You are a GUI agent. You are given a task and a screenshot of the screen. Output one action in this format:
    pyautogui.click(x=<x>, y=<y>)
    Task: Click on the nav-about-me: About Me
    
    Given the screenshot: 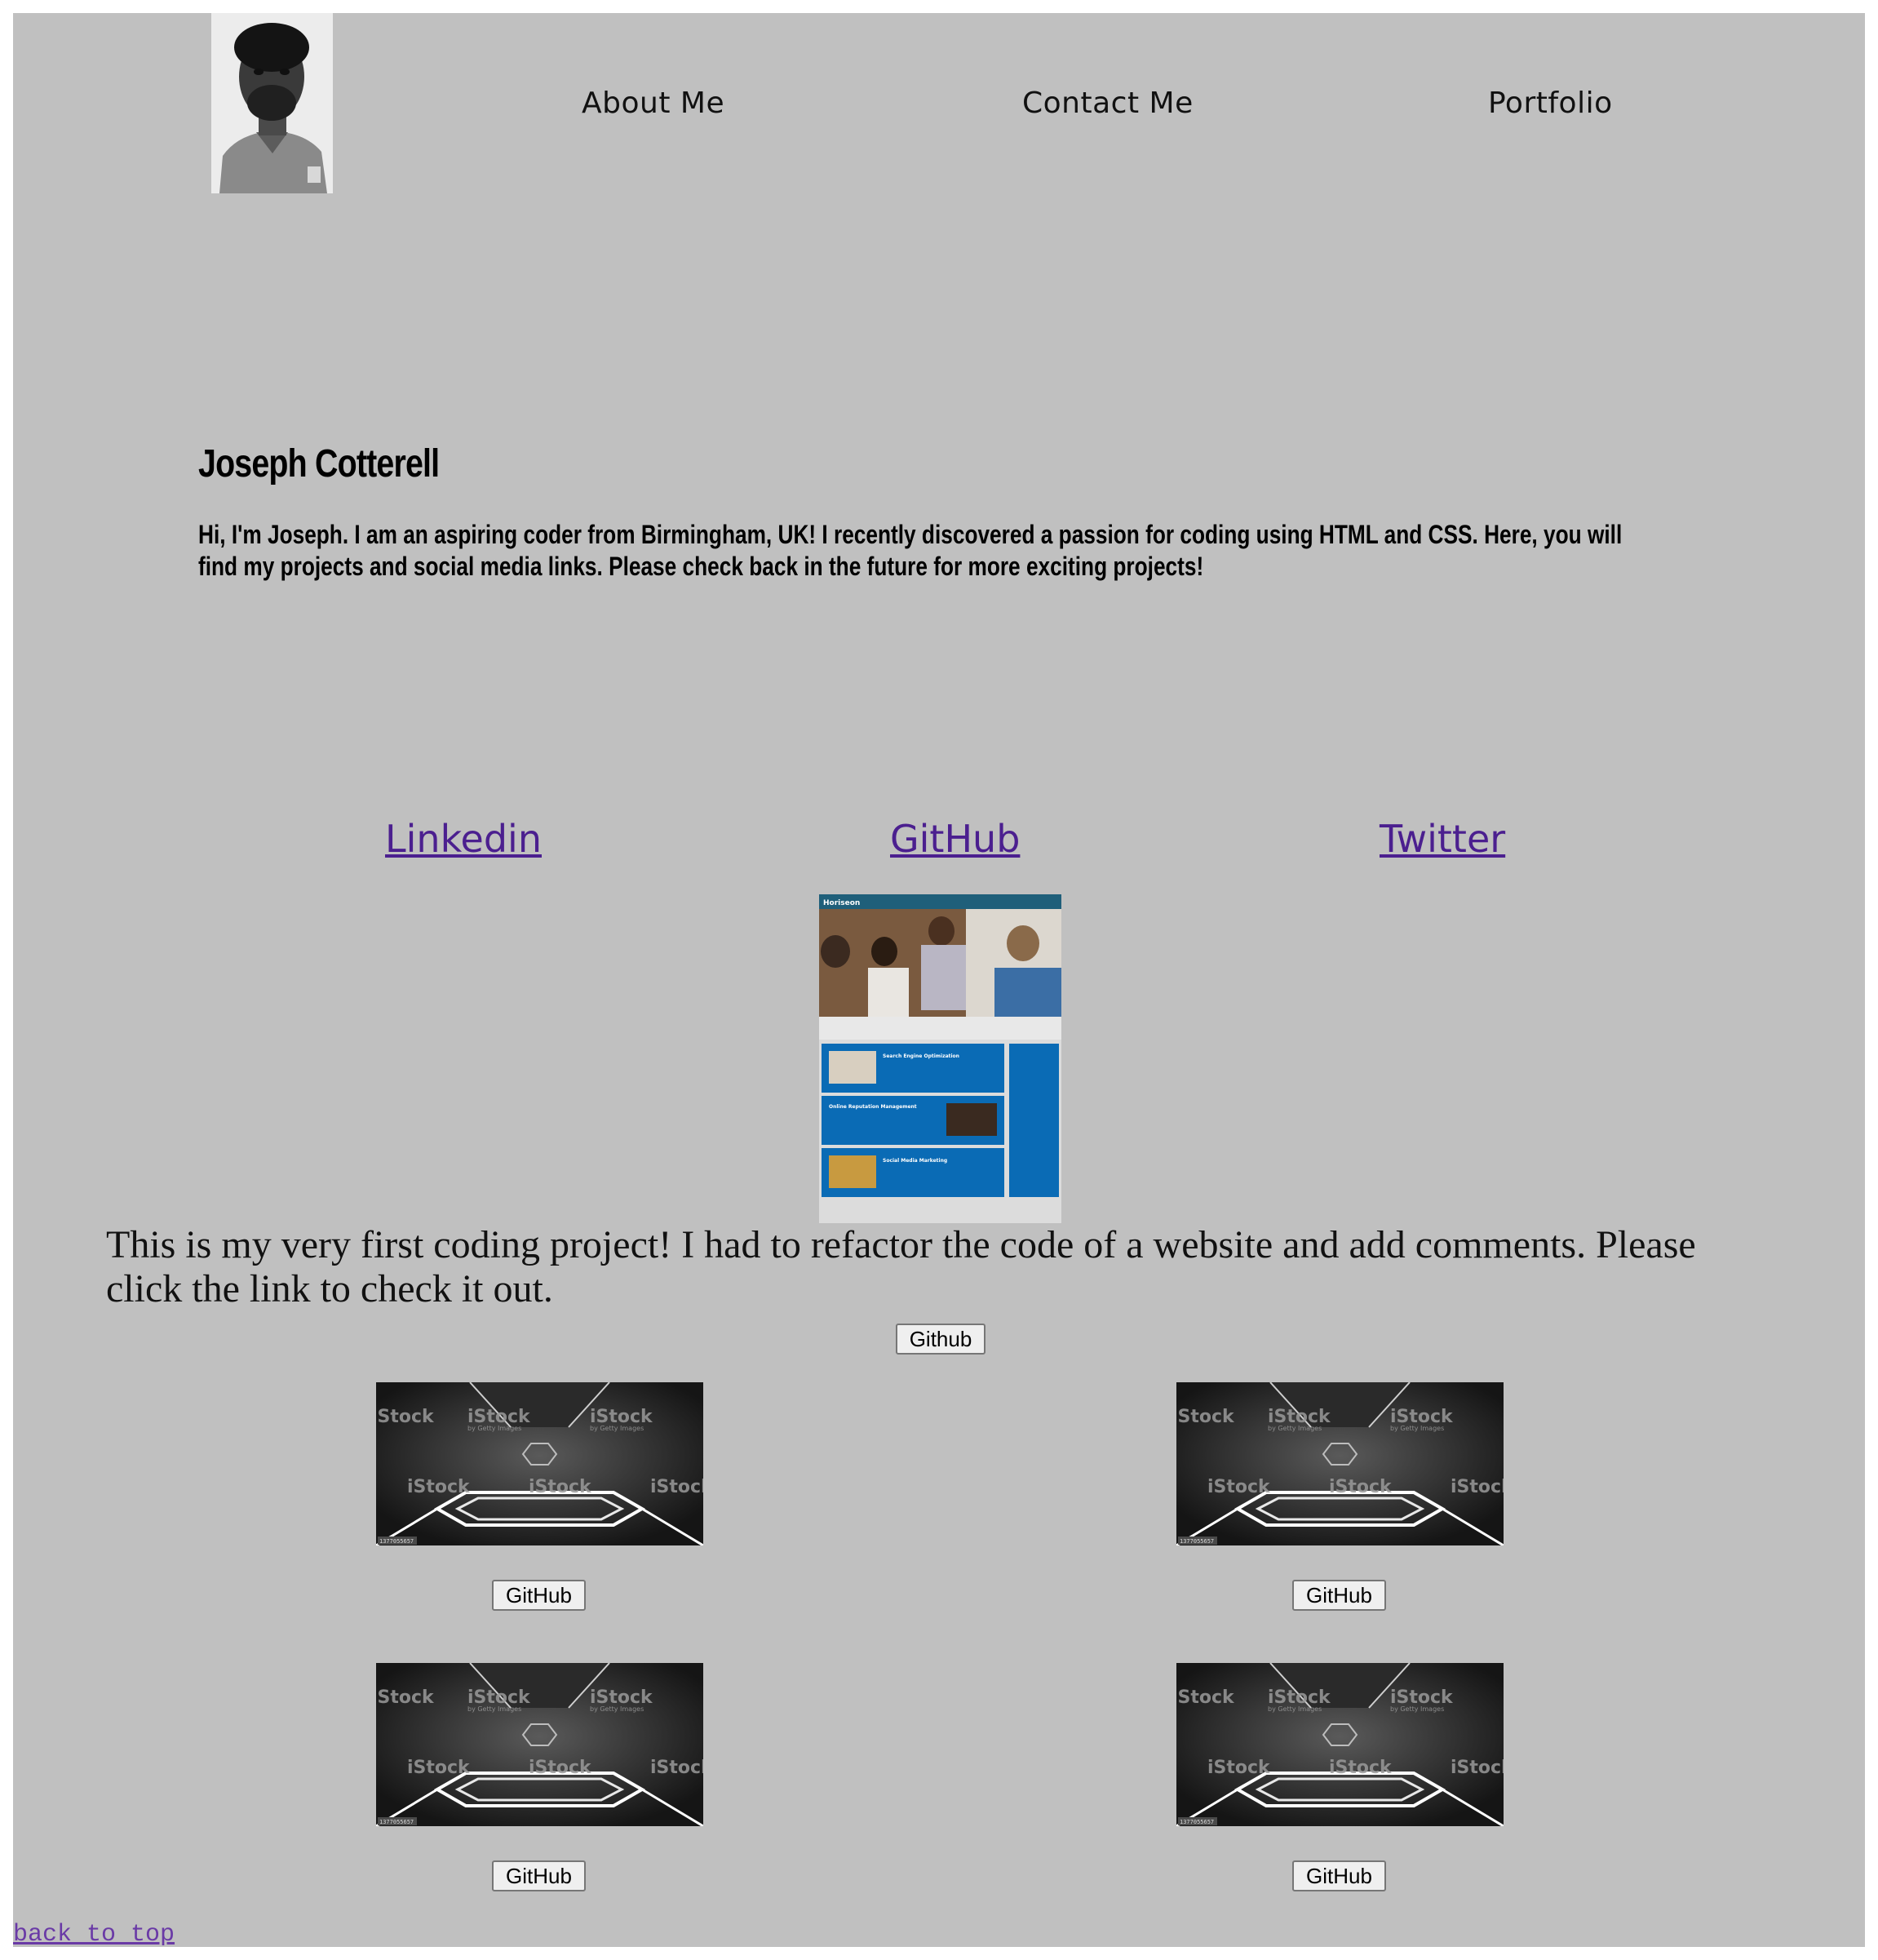 What is the action you would take?
    pyautogui.click(x=653, y=103)
    